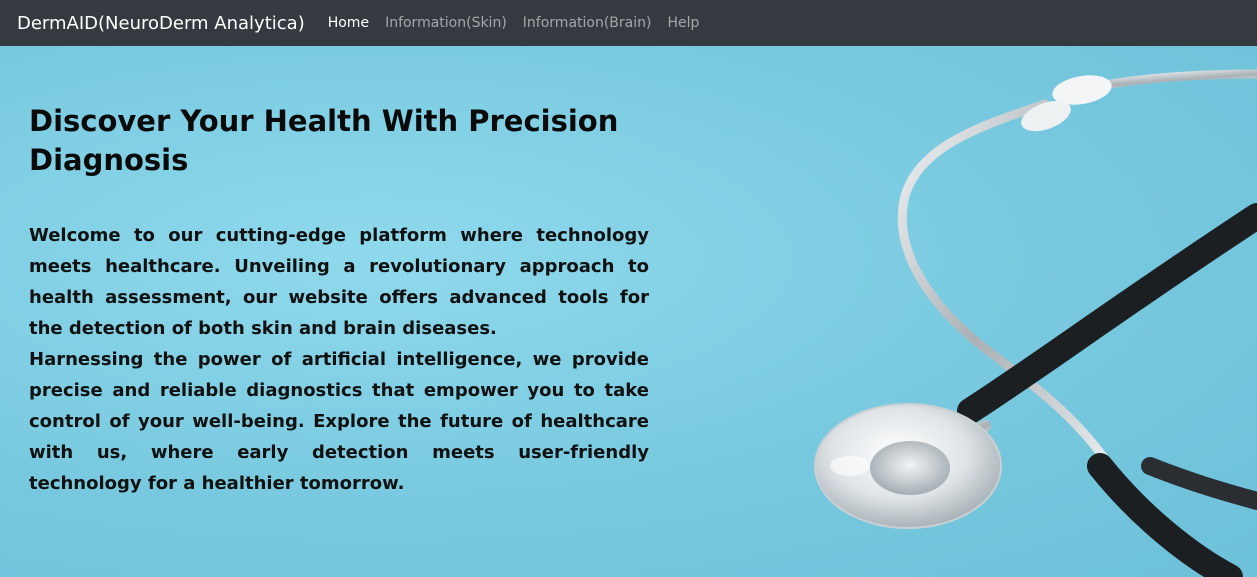 This screenshot has width=1257, height=577. Describe the element at coordinates (348, 23) in the screenshot. I see `nav-link-home: Home` at that location.